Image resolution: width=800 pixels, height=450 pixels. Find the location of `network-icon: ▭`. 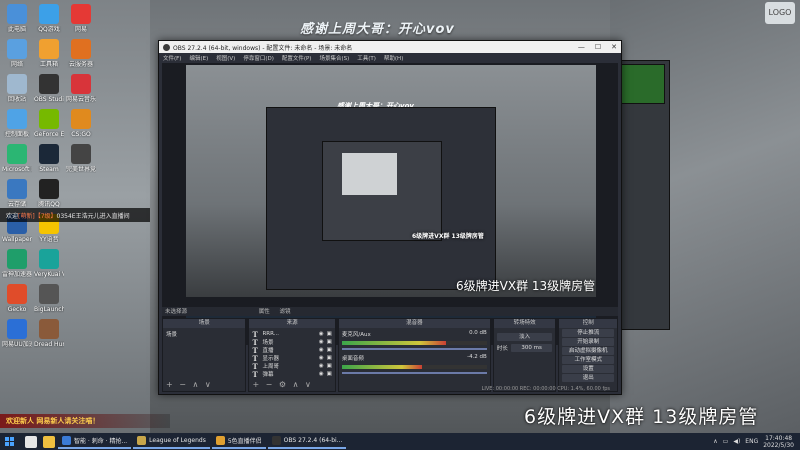

network-icon: ▭ is located at coordinates (726, 441).